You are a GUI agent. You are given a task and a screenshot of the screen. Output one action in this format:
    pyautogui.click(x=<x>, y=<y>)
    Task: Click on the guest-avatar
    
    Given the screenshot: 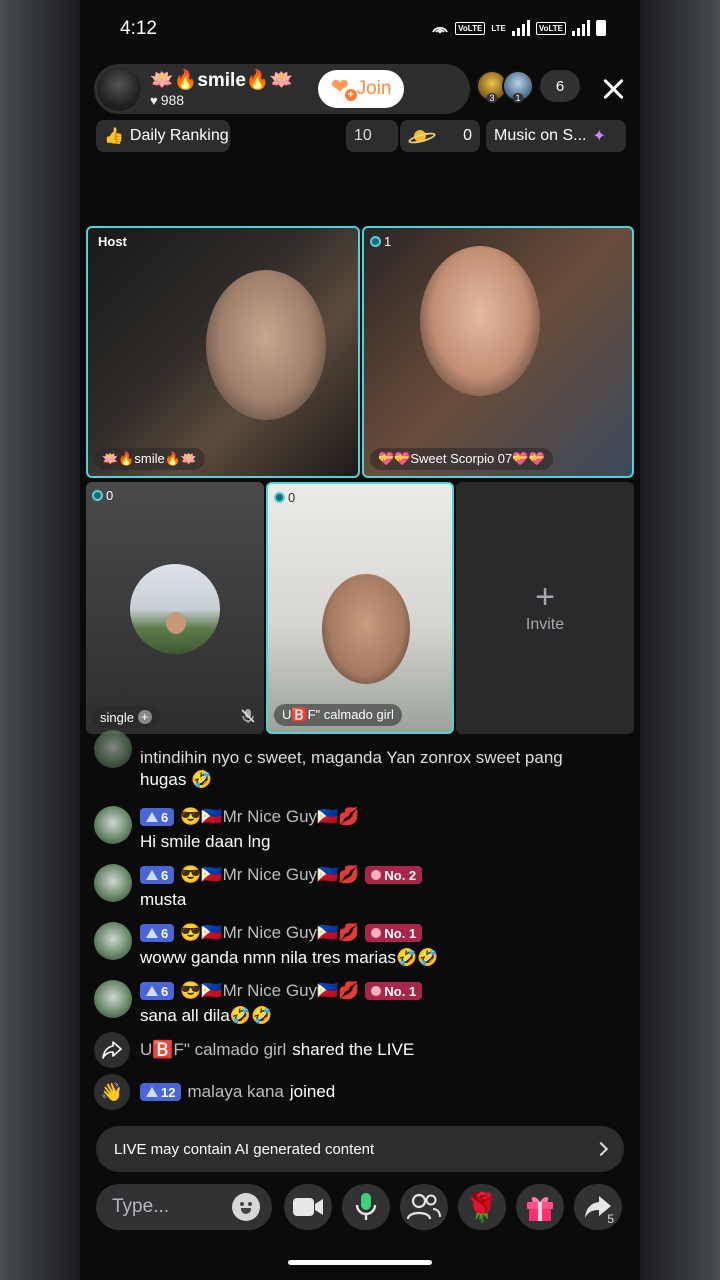 What is the action you would take?
    pyautogui.click(x=175, y=609)
    